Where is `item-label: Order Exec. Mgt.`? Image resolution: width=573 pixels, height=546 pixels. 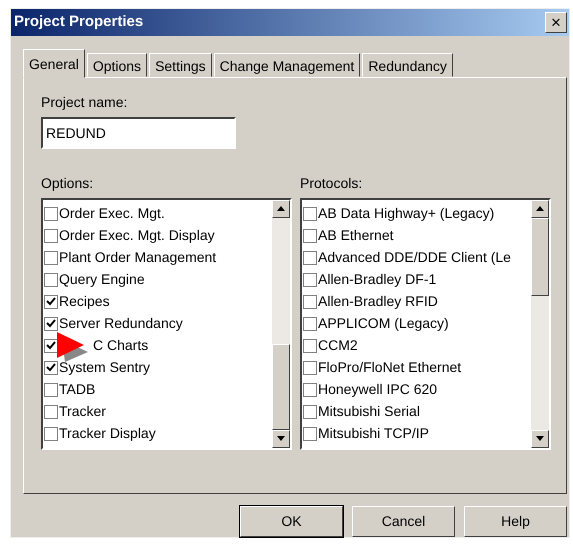
item-label: Order Exec. Mgt. is located at coordinates (112, 214).